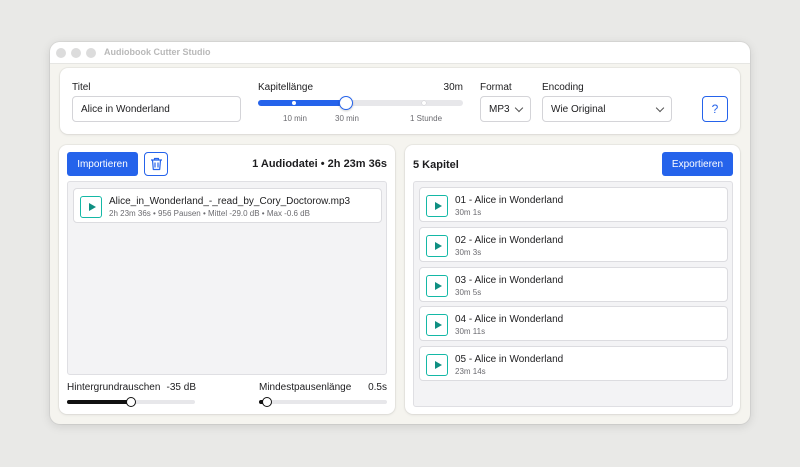  What do you see at coordinates (424, 103) in the screenshot?
I see `slider-tick-1h` at bounding box center [424, 103].